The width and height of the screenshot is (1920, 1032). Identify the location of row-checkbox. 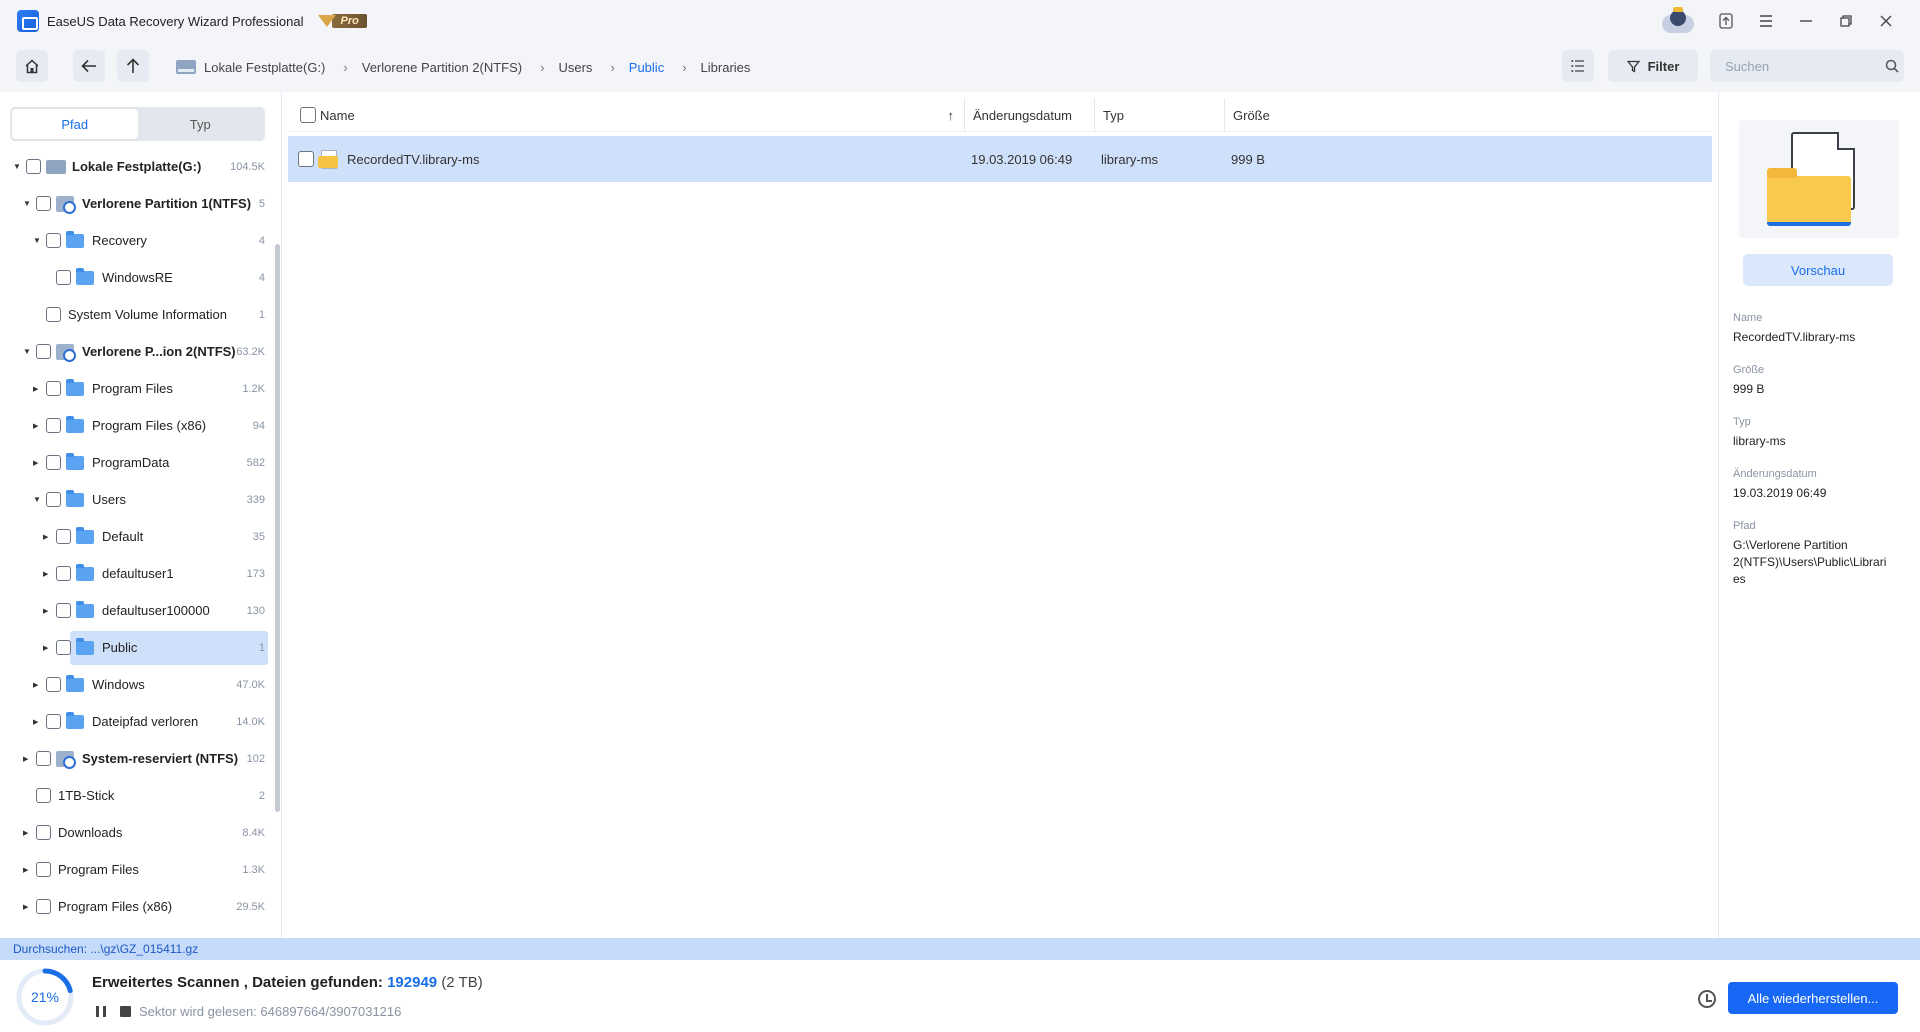
(306, 159).